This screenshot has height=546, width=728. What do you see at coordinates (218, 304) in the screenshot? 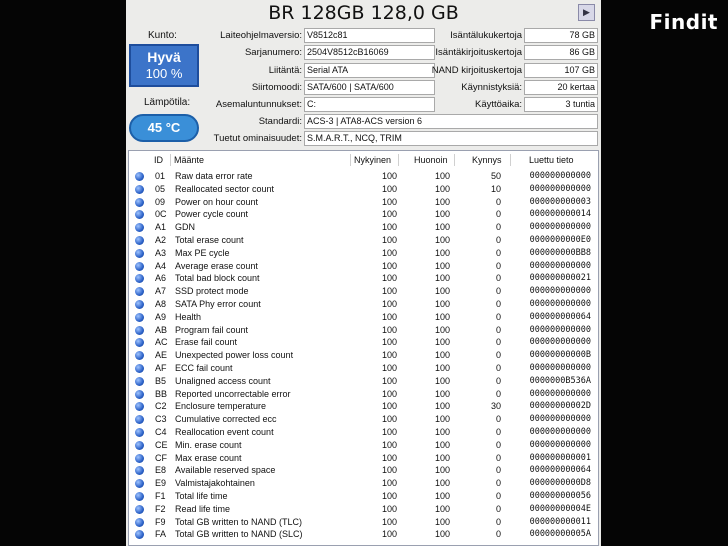
I see `cell-attribute: SATA Phy error count` at bounding box center [218, 304].